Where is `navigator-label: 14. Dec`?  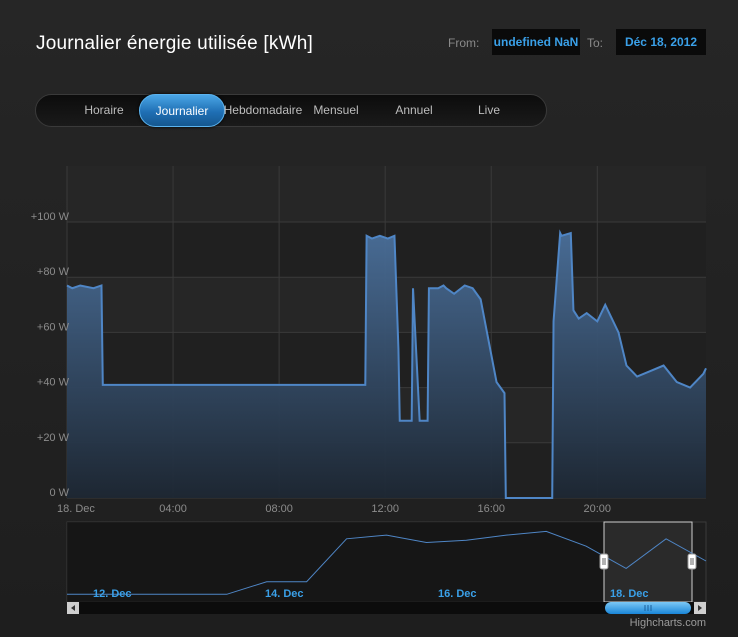
navigator-label: 14. Dec is located at coordinates (284, 594).